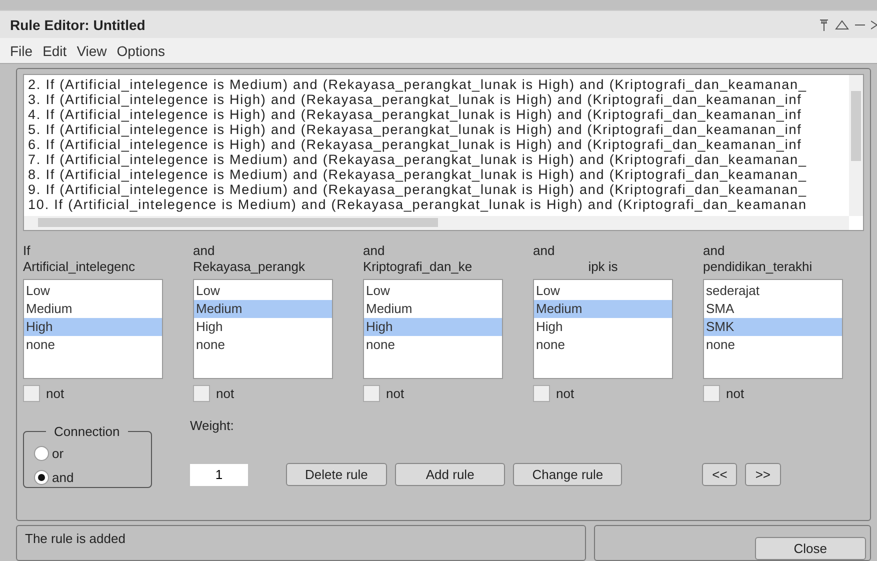 The height and width of the screenshot is (561, 877). I want to click on weight-field: 1, so click(219, 475).